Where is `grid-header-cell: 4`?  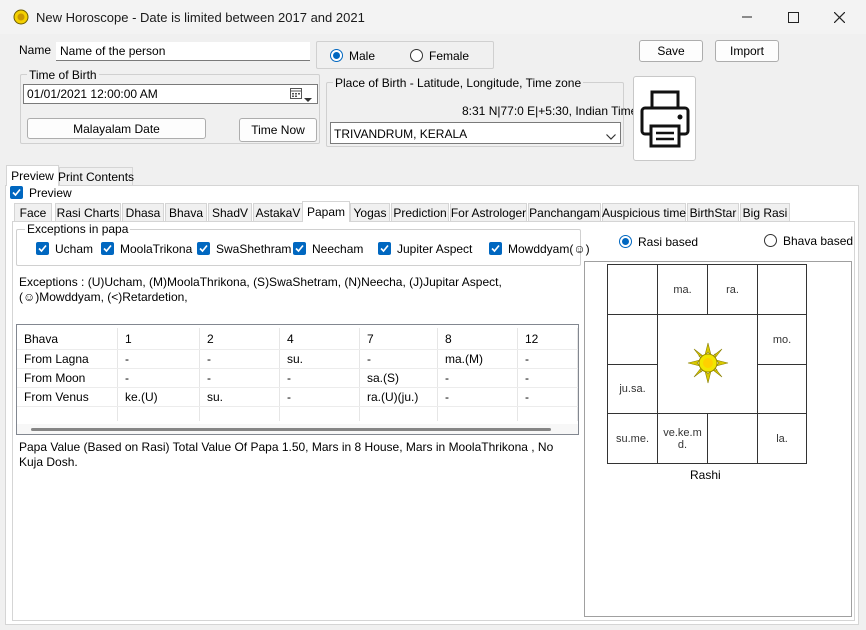
grid-header-cell: 4 is located at coordinates (320, 338).